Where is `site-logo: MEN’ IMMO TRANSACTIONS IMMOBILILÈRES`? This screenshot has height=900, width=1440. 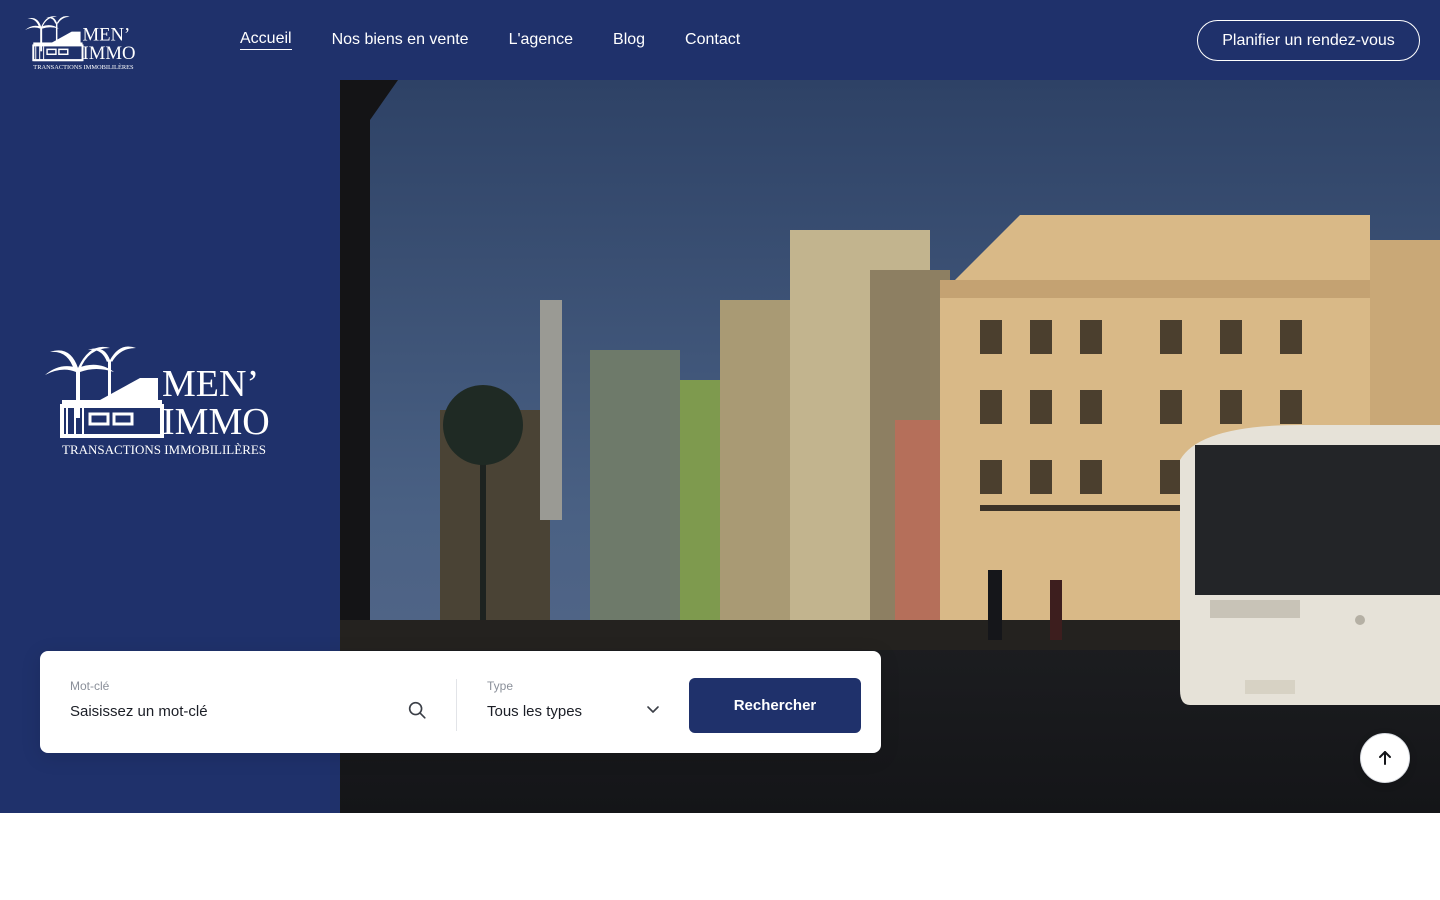
site-logo: MEN’ IMMO TRANSACTIONS IMMOBILILÈRES is located at coordinates (84, 40).